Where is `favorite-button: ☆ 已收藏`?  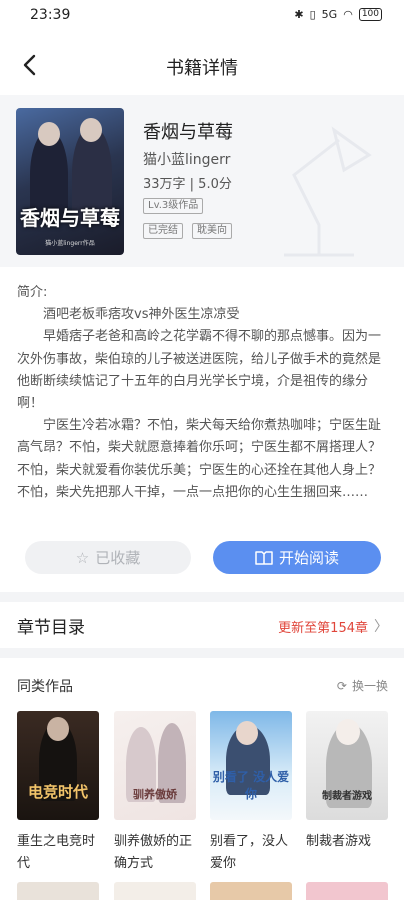 favorite-button: ☆ 已收藏 is located at coordinates (108, 557).